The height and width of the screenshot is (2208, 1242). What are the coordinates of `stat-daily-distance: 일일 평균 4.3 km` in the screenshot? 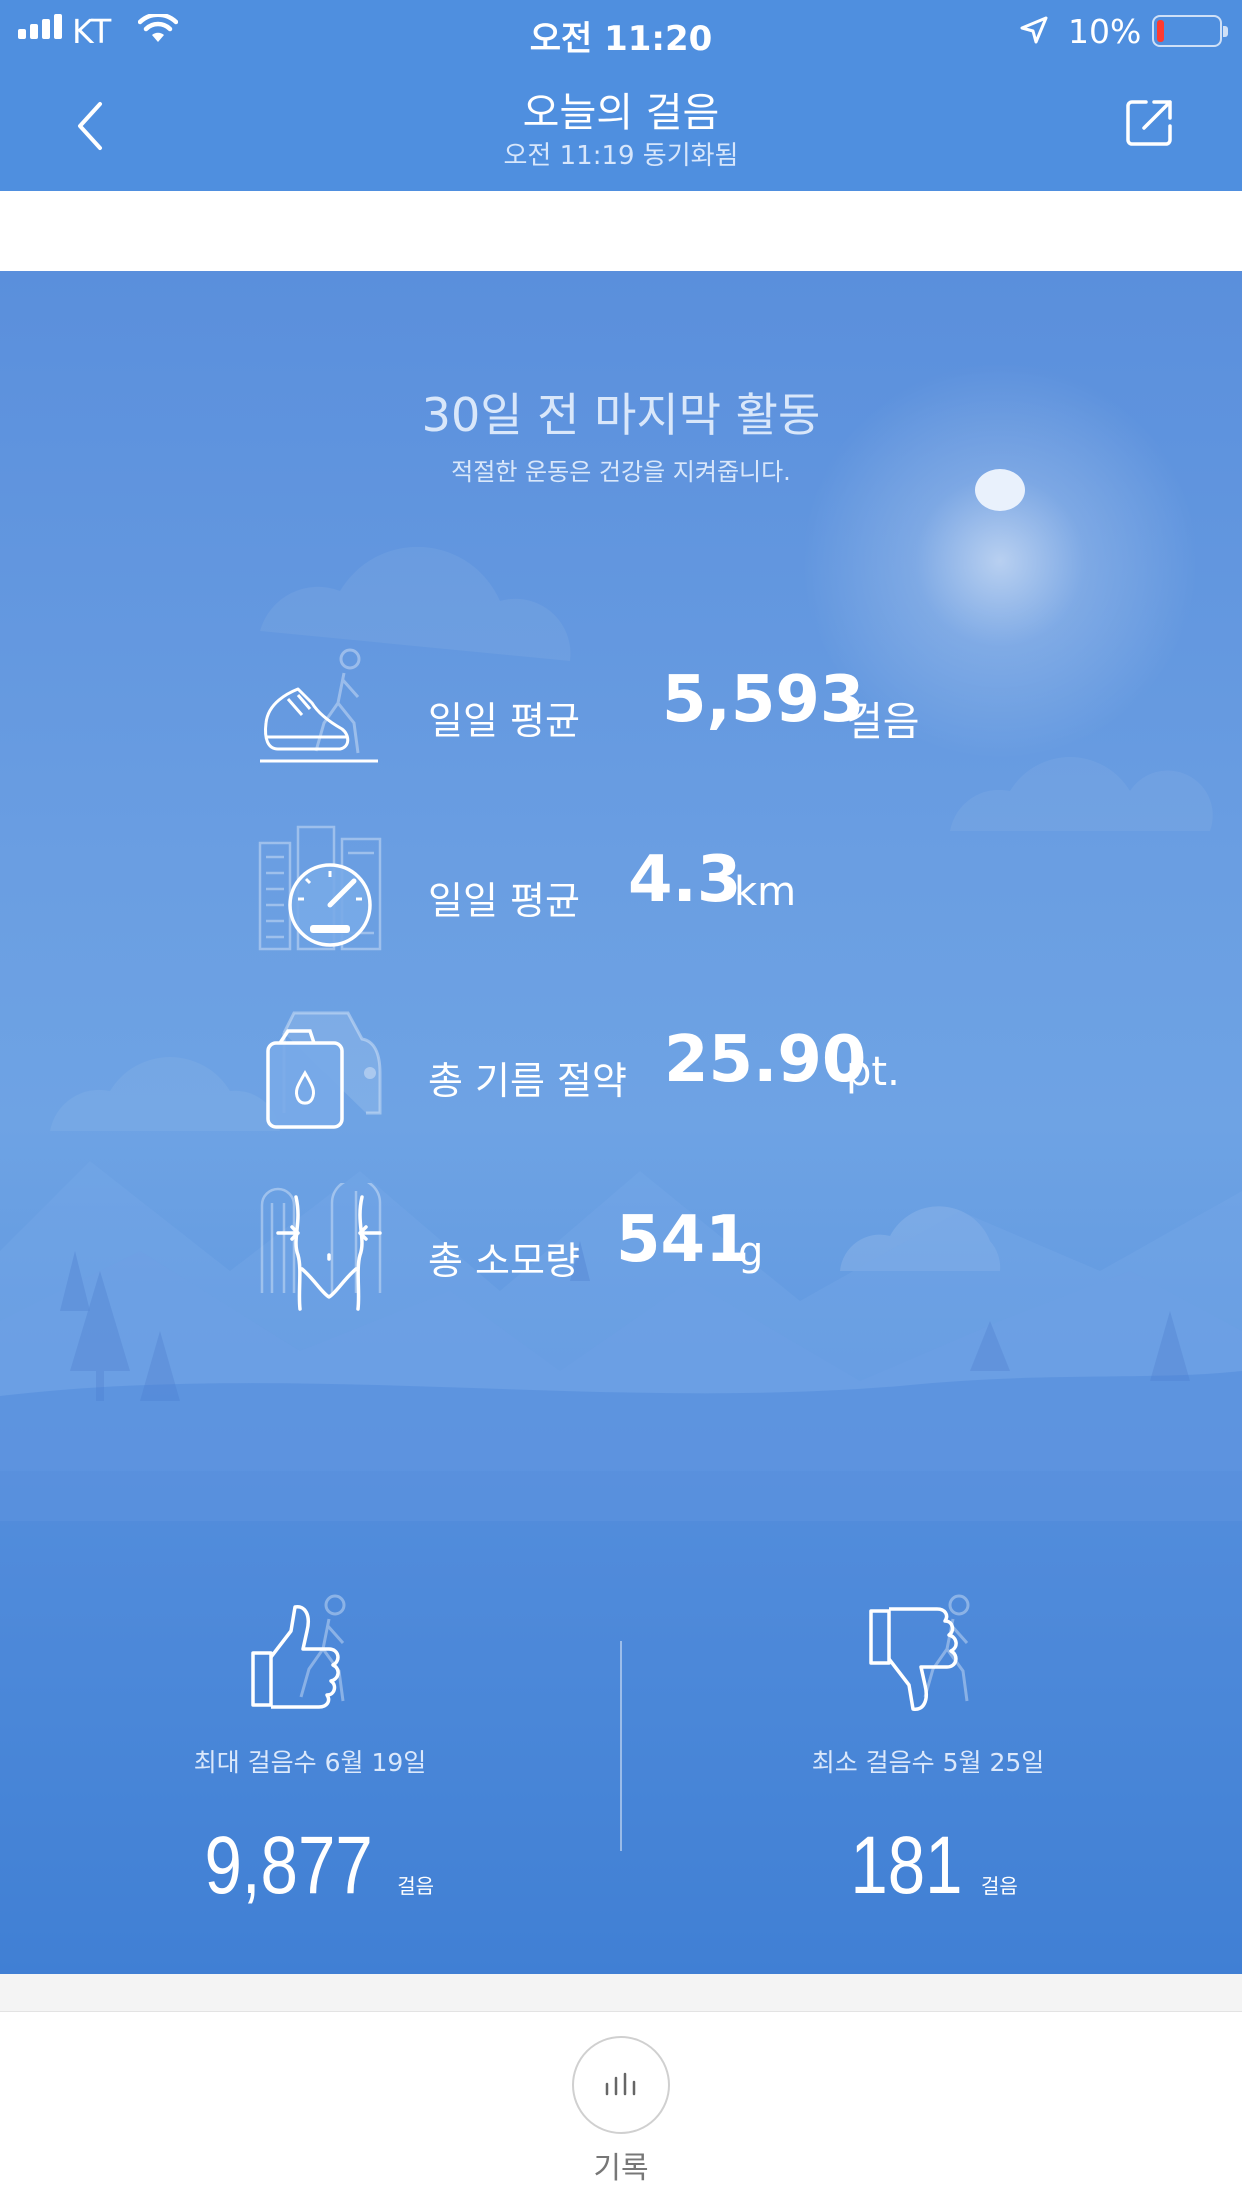 It's located at (621, 888).